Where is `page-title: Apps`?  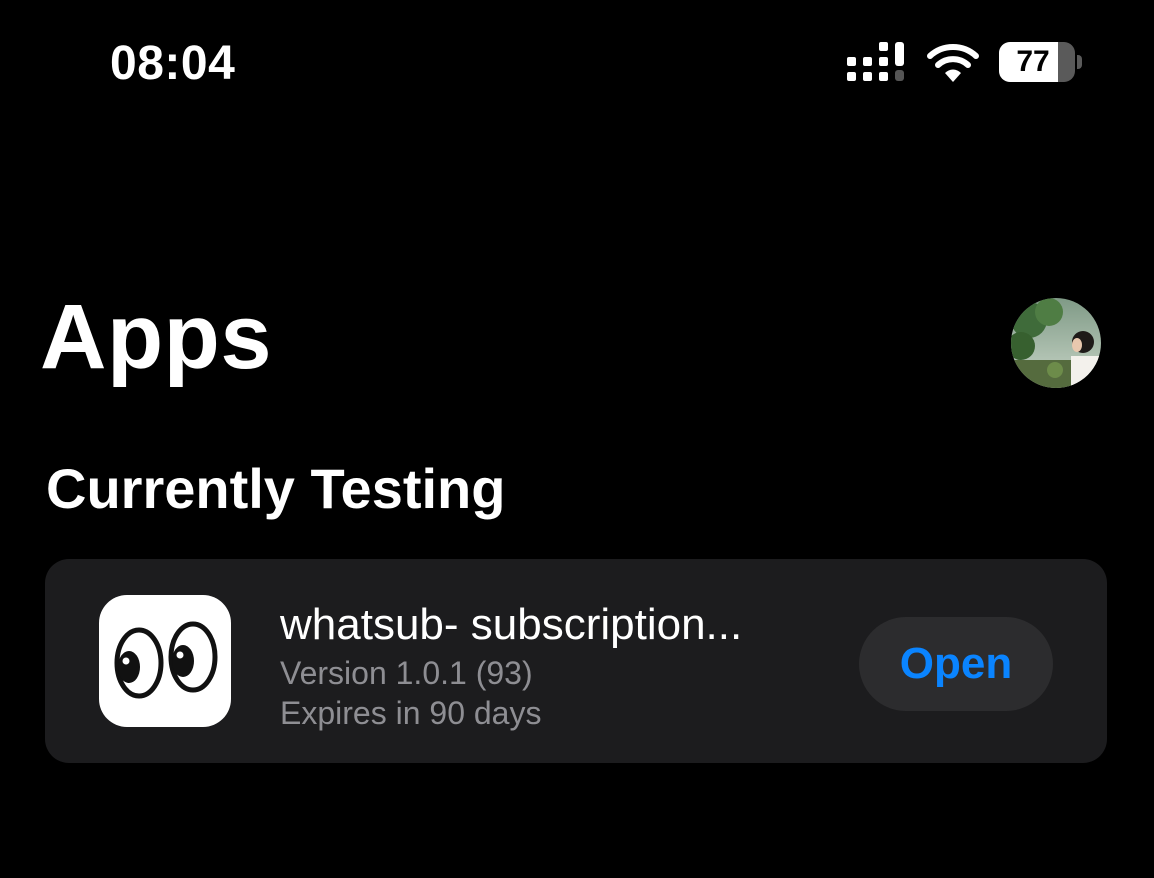 page-title: Apps is located at coordinates (156, 337).